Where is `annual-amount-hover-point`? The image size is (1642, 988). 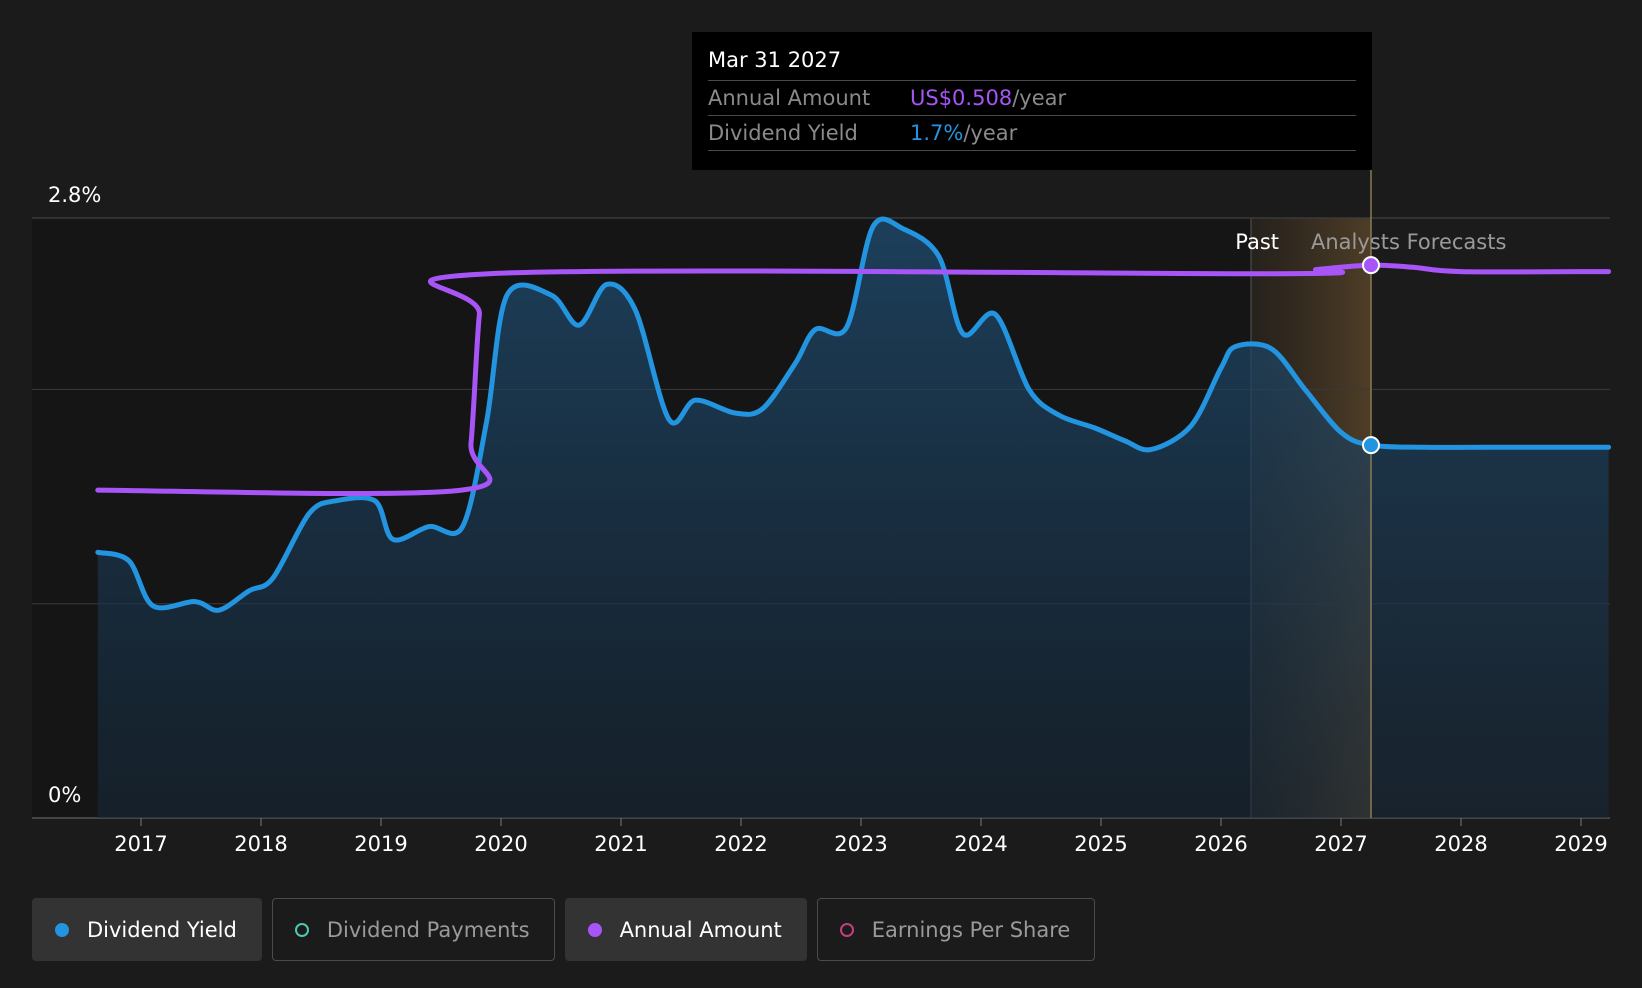
annual-amount-hover-point is located at coordinates (1371, 265).